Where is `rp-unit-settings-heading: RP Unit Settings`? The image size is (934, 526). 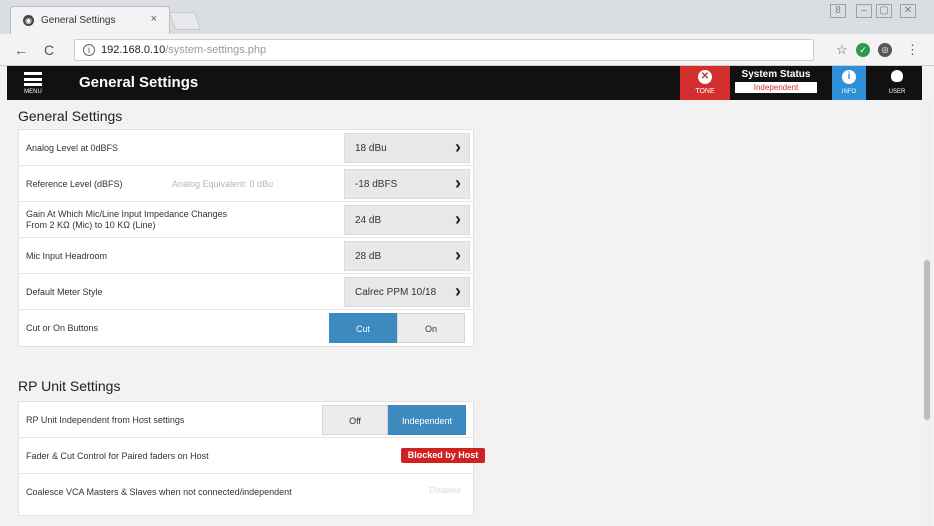
rp-unit-settings-heading: RP Unit Settings is located at coordinates (69, 386).